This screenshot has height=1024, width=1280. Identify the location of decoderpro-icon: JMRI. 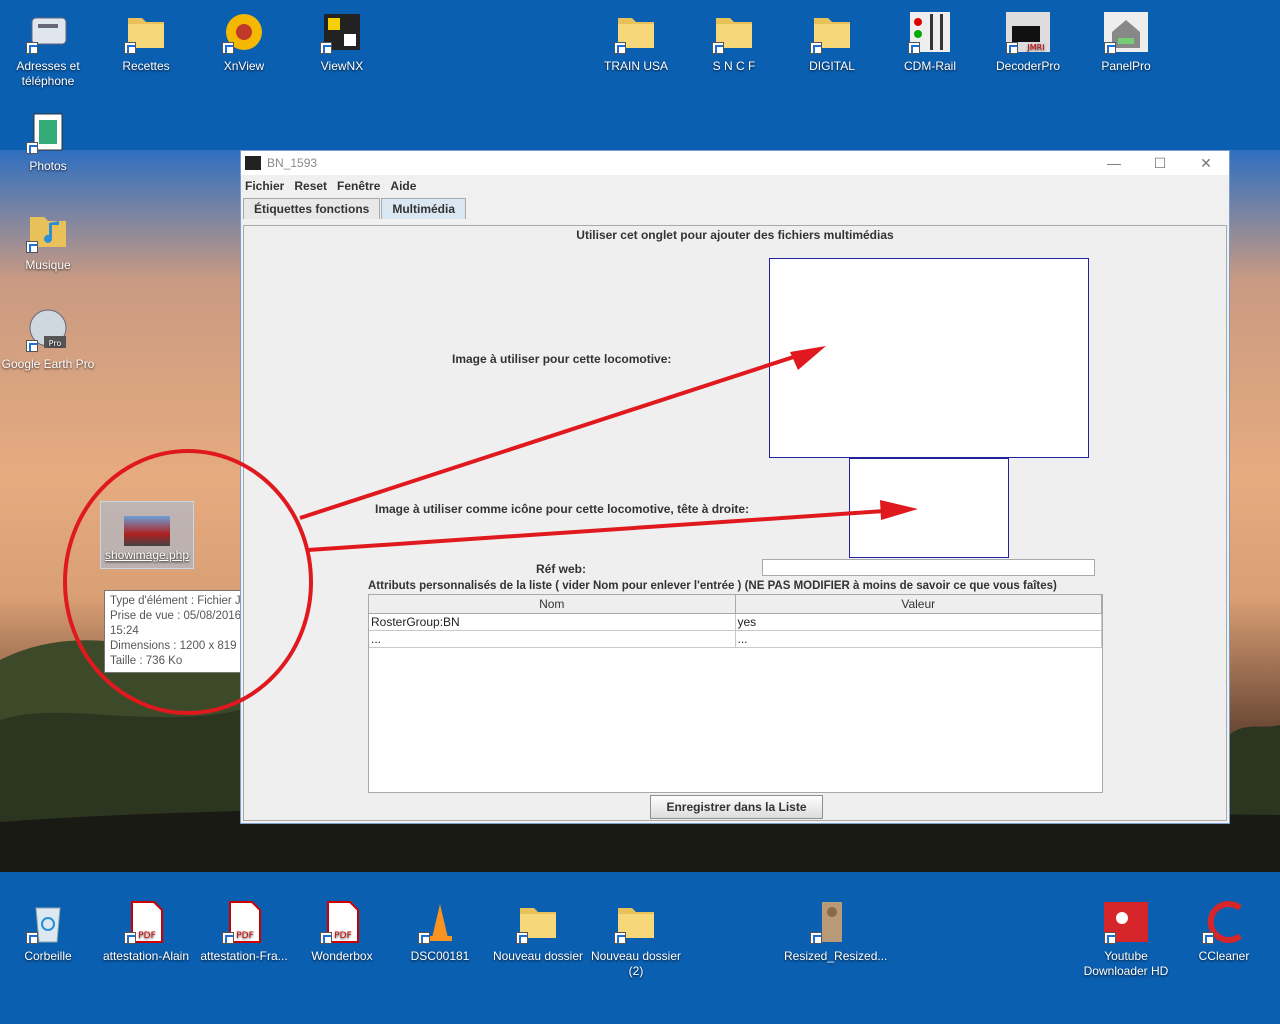
(1028, 32).